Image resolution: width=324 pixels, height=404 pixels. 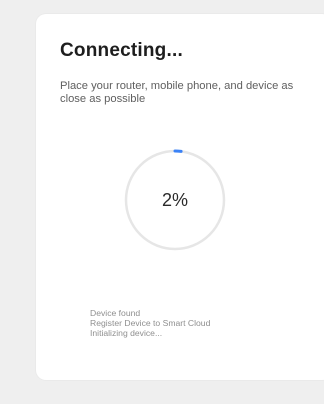 I want to click on status-step-device-found: Device found, so click(x=115, y=313).